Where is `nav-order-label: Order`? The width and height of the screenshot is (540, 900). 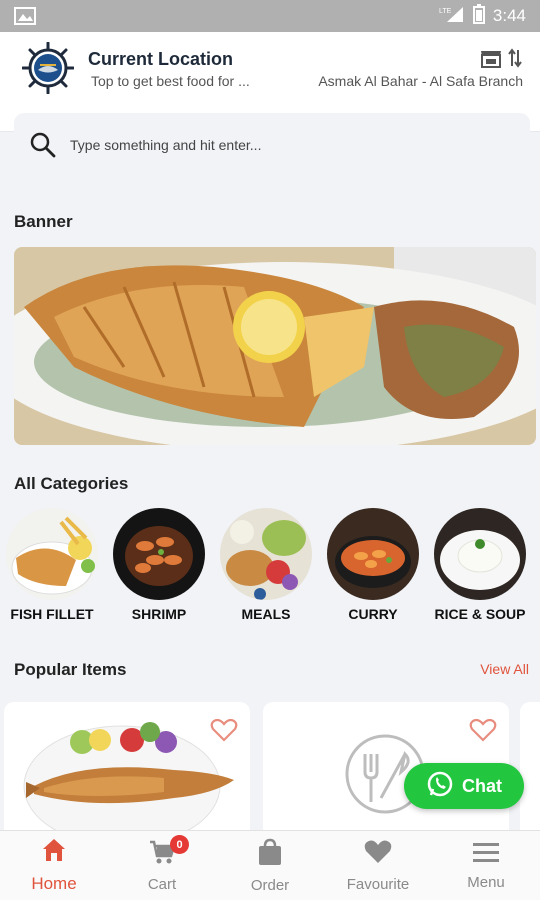 nav-order-label: Order is located at coordinates (270, 885).